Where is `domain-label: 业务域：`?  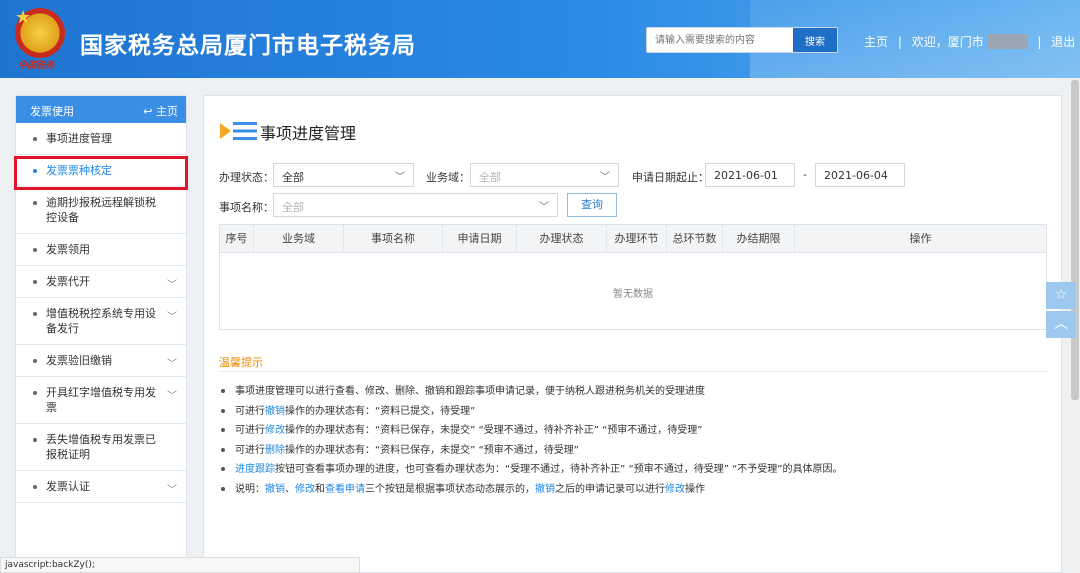 domain-label: 业务域： is located at coordinates (448, 177).